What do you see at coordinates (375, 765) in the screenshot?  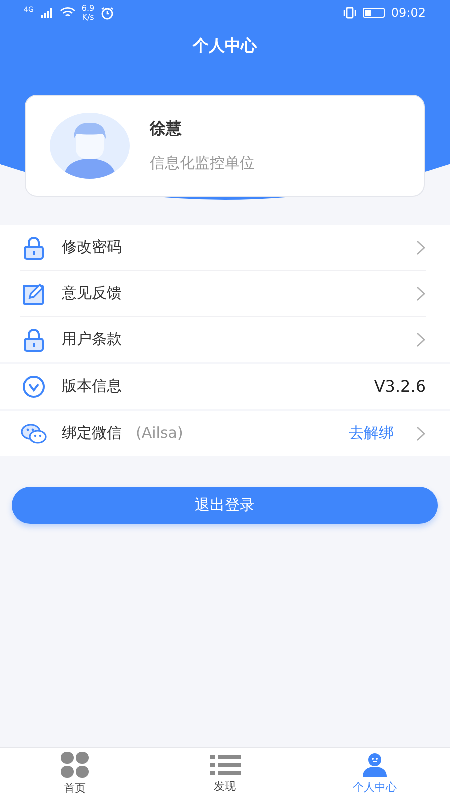 I see `person-icon` at bounding box center [375, 765].